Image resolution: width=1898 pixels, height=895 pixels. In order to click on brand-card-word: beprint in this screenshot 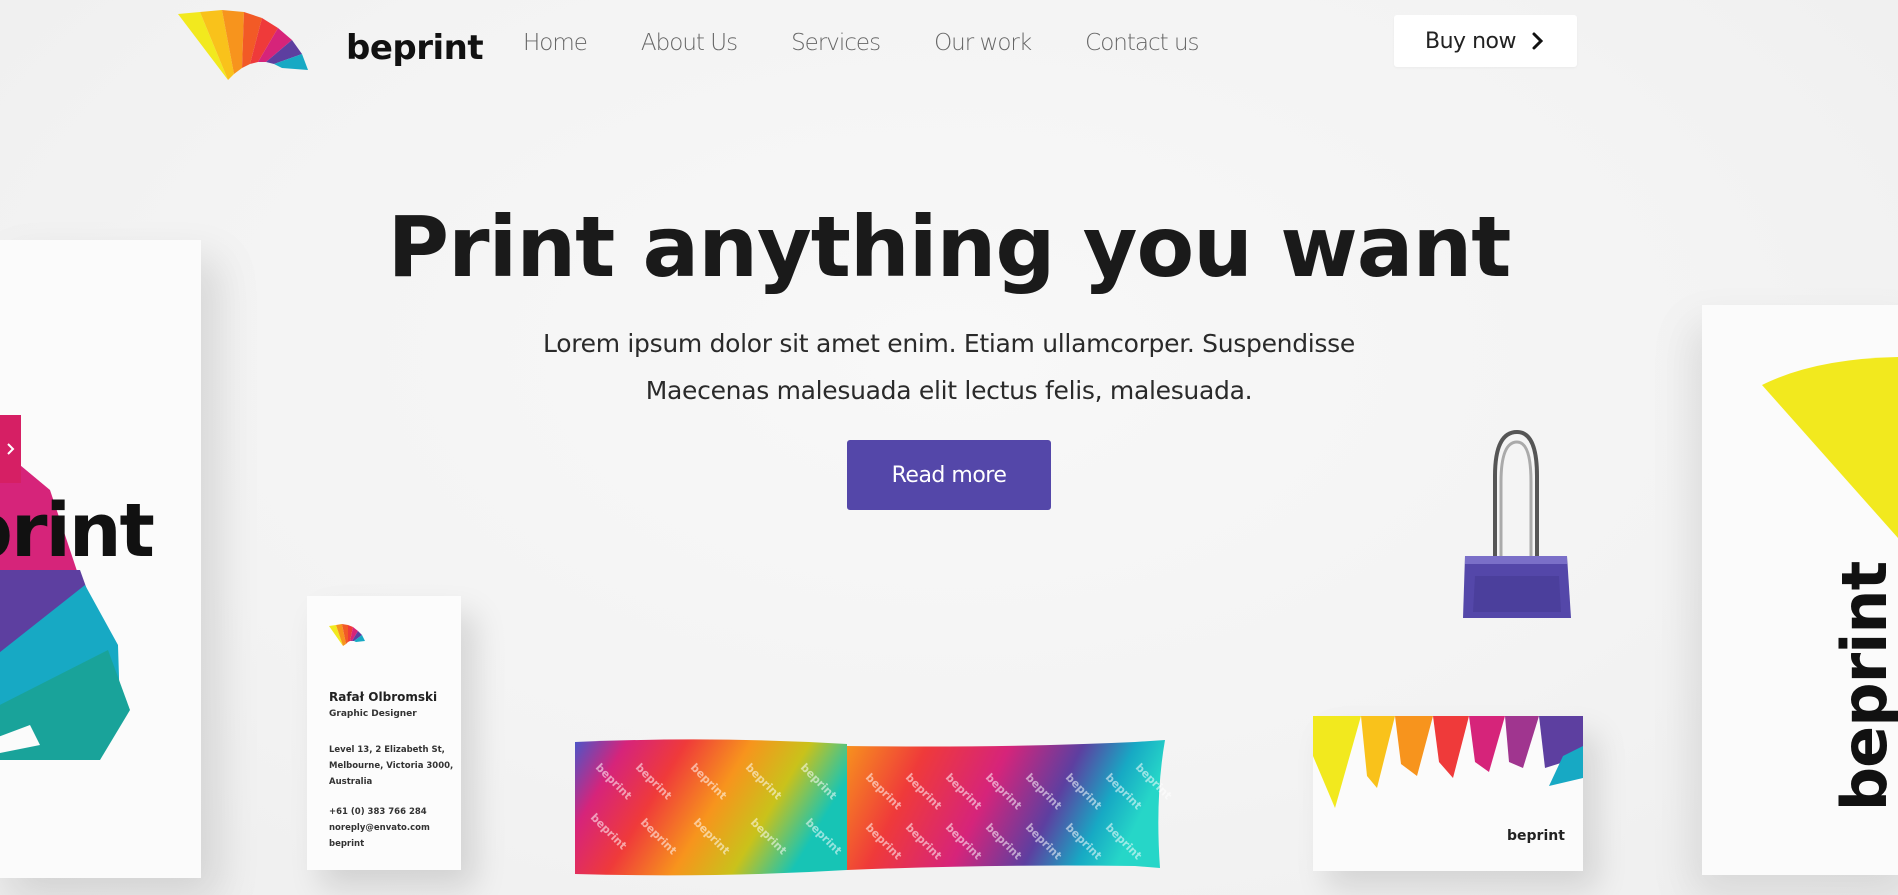, I will do `click(1536, 836)`.